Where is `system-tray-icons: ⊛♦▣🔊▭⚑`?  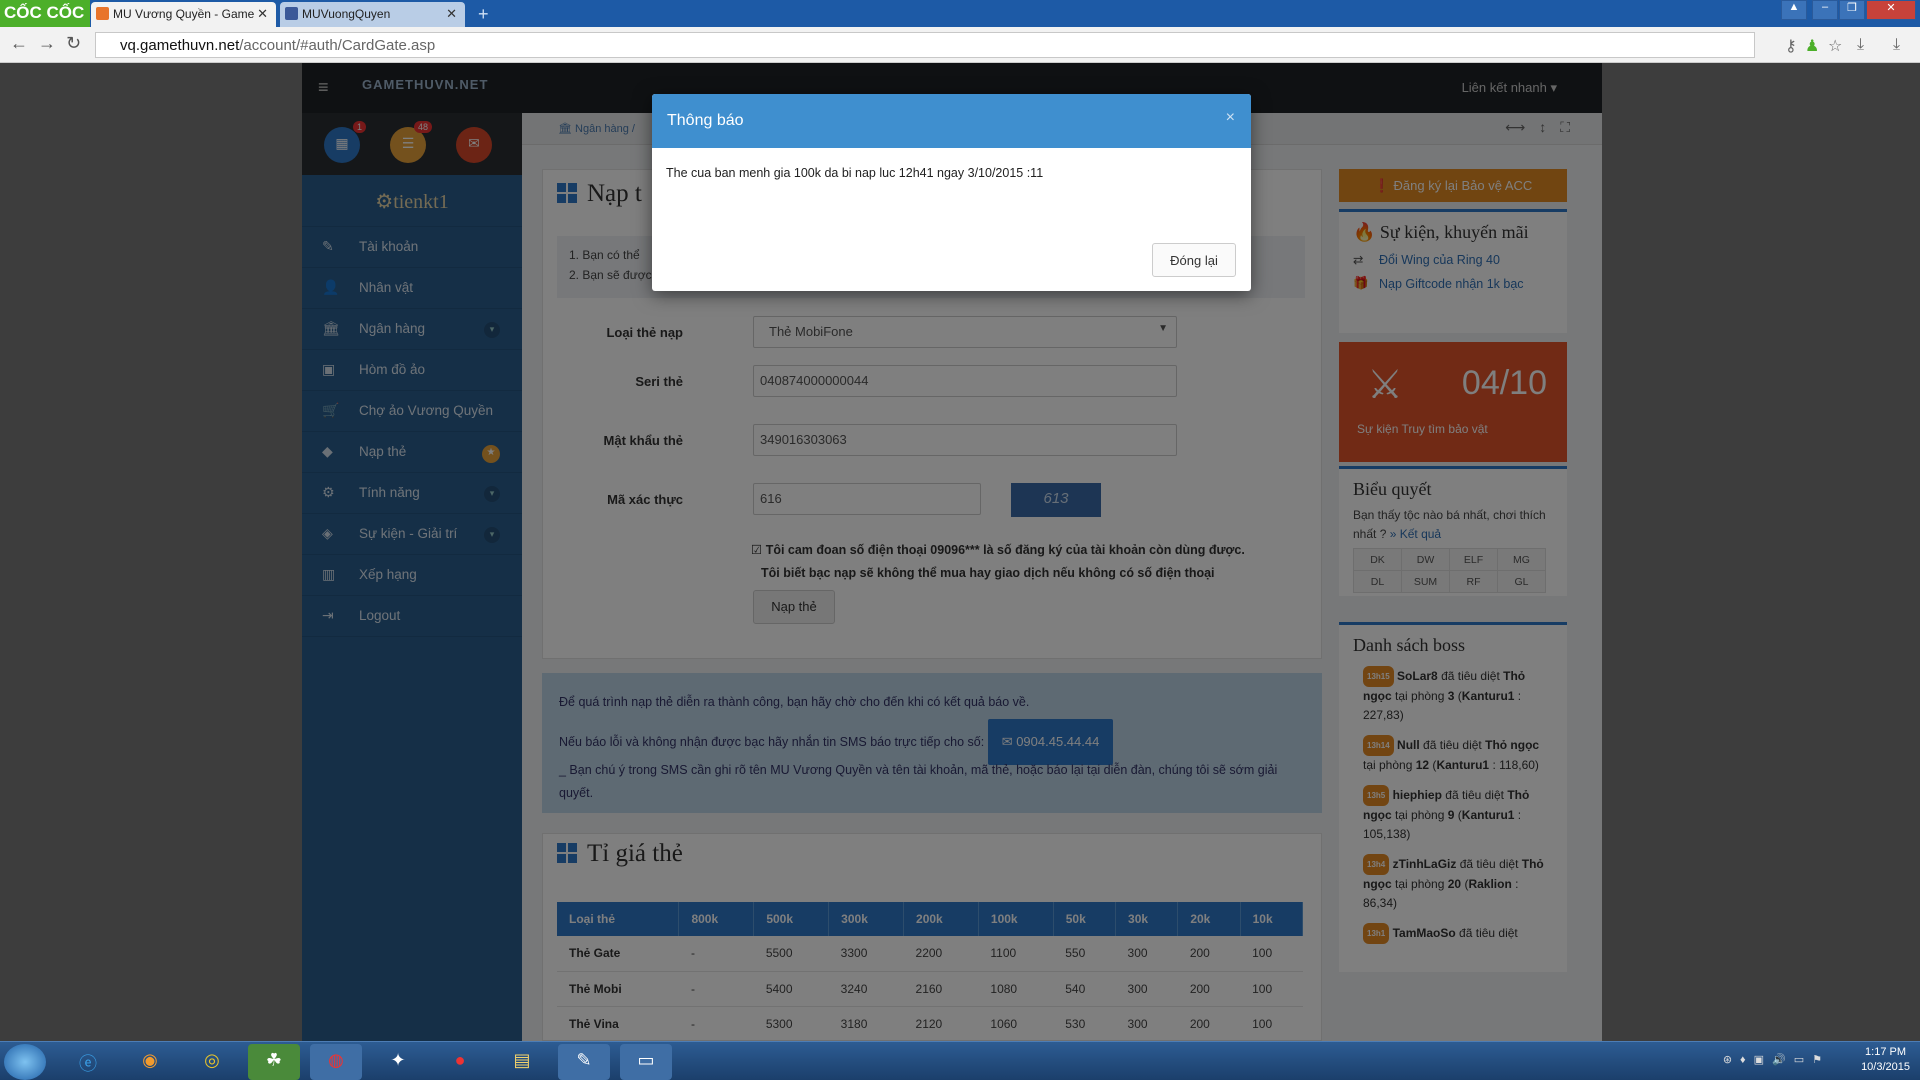 system-tray-icons: ⊛♦▣🔊▭⚑ is located at coordinates (1776, 1059).